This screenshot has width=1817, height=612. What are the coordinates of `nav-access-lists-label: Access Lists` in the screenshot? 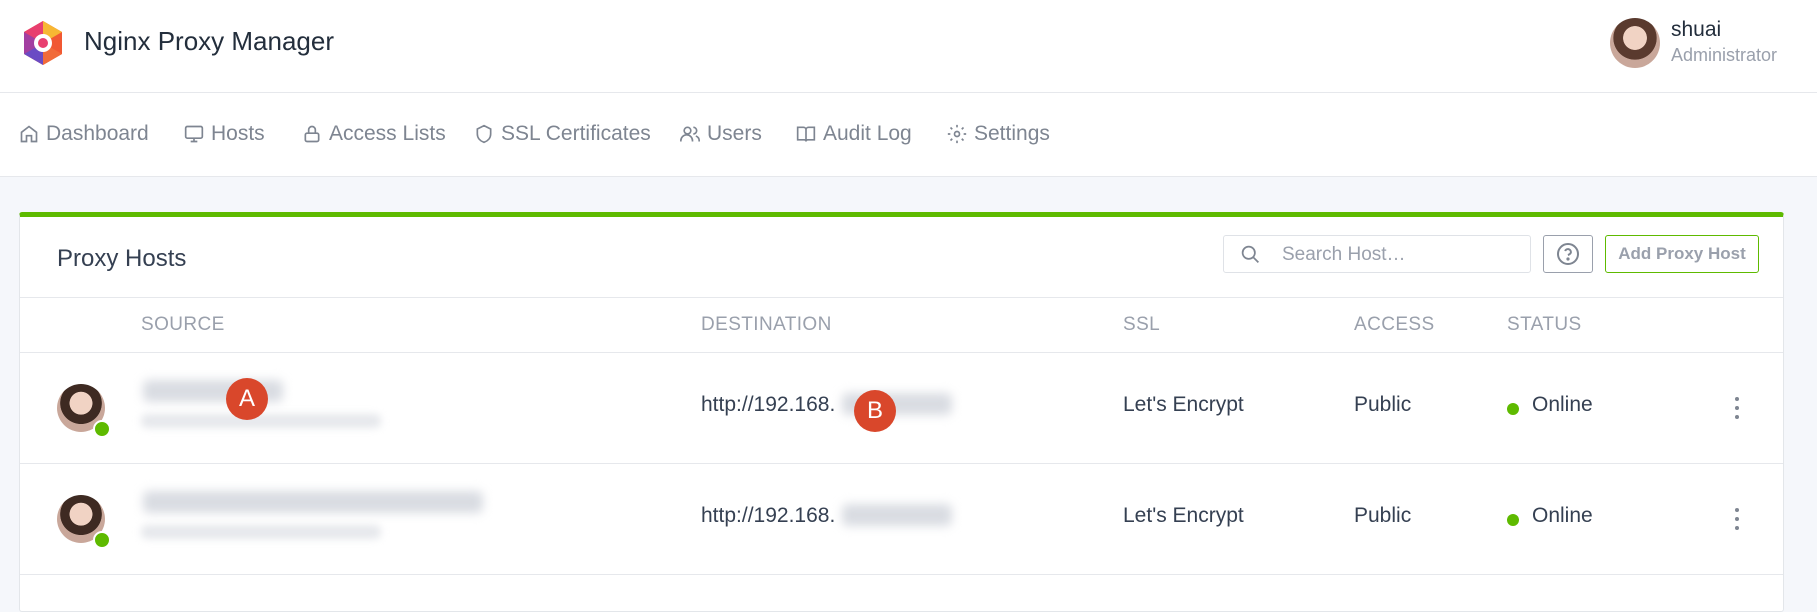 It's located at (387, 133).